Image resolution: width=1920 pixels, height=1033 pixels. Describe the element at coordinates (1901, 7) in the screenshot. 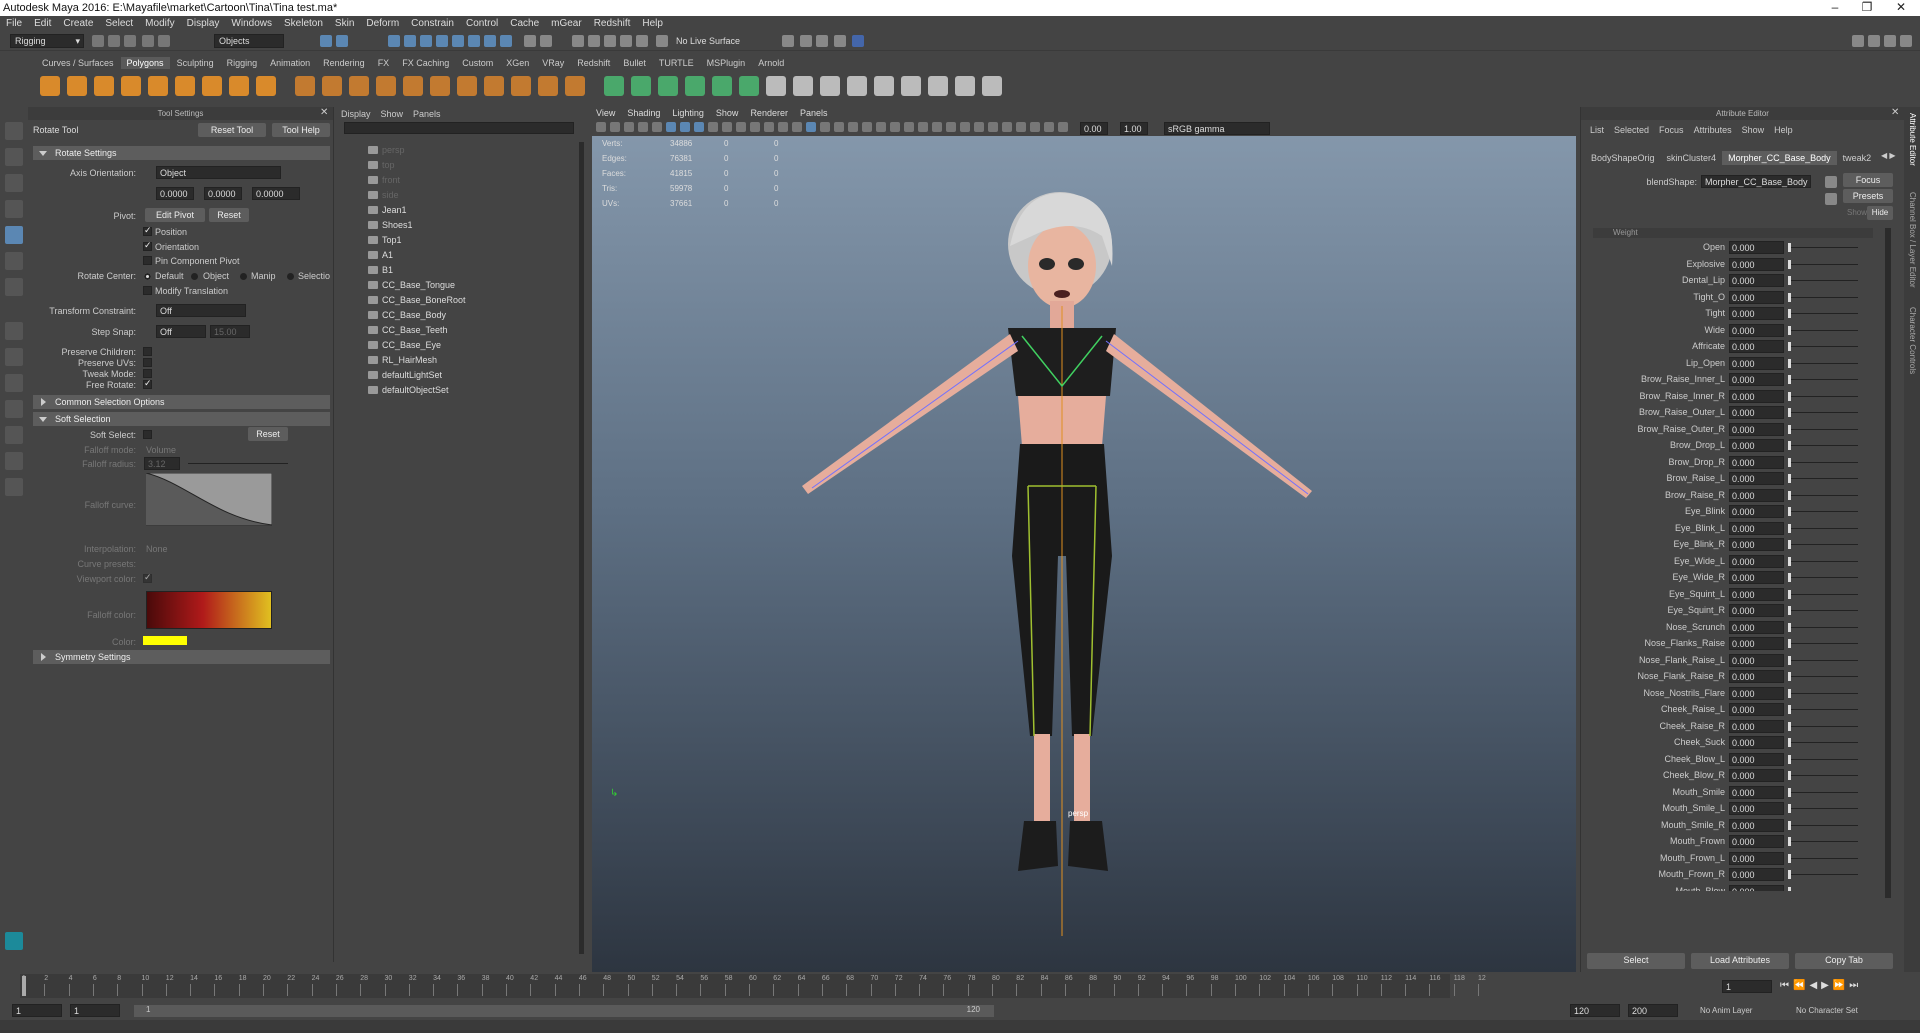

I see `close-icon: ✕` at that location.